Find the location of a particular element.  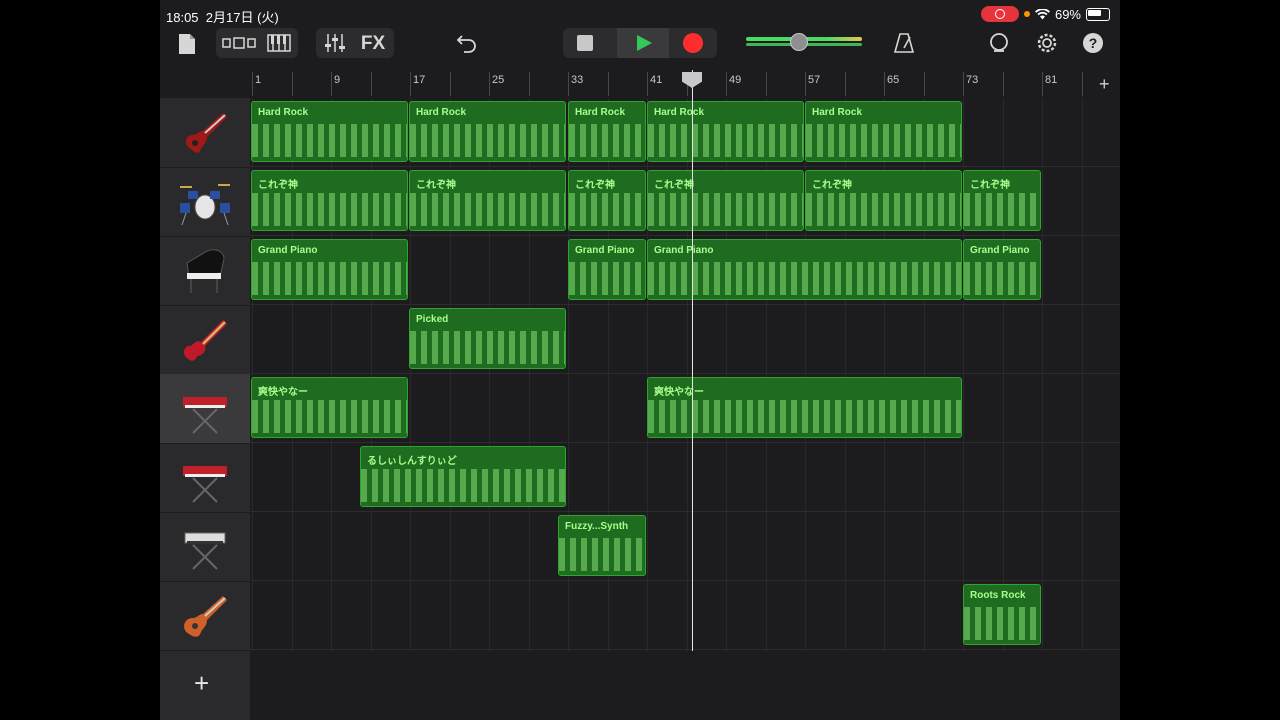

status-bar: 18:05 2月17日 (火) 69% is located at coordinates (640, 14).